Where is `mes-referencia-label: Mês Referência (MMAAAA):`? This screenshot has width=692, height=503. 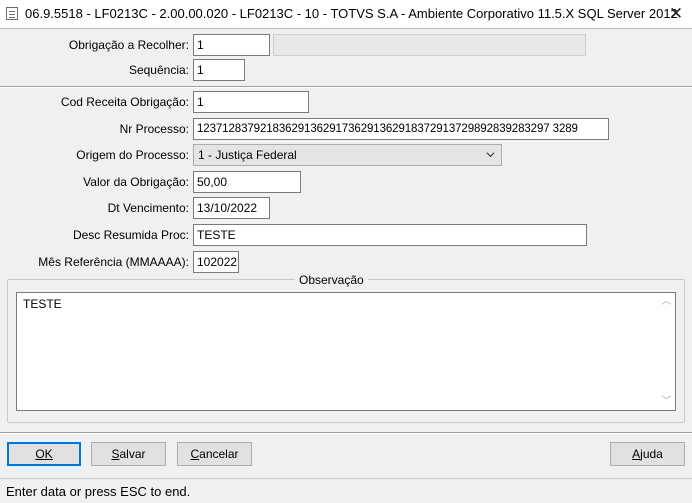 mes-referencia-label: Mês Referência (MMAAAA): is located at coordinates (113, 262).